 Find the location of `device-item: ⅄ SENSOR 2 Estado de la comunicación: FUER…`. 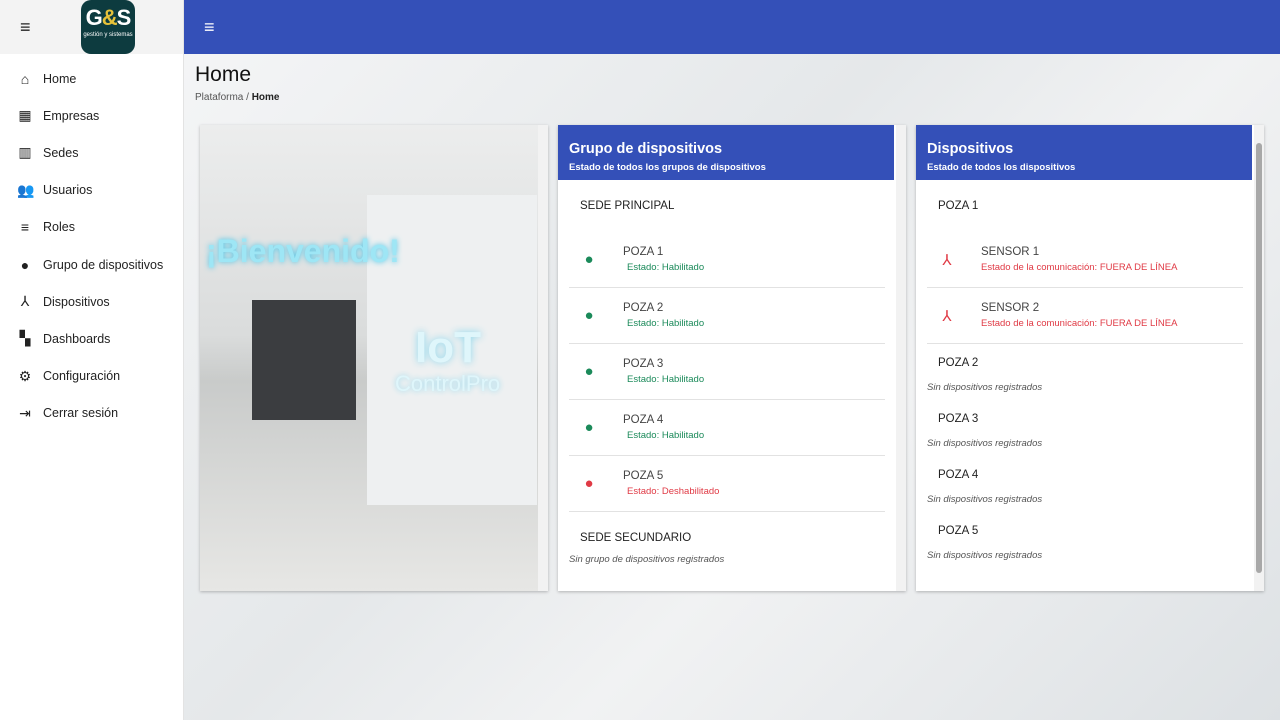

device-item: ⅄ SENSOR 2 Estado de la comunicación: FUER… is located at coordinates (1085, 316).